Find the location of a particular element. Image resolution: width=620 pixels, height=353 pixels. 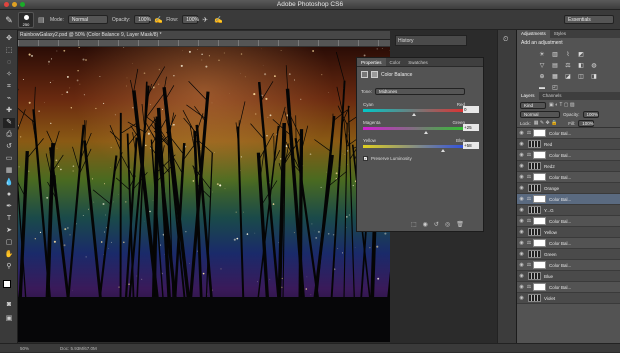

layer-row: ◉Red is located at coordinates (568, 144).